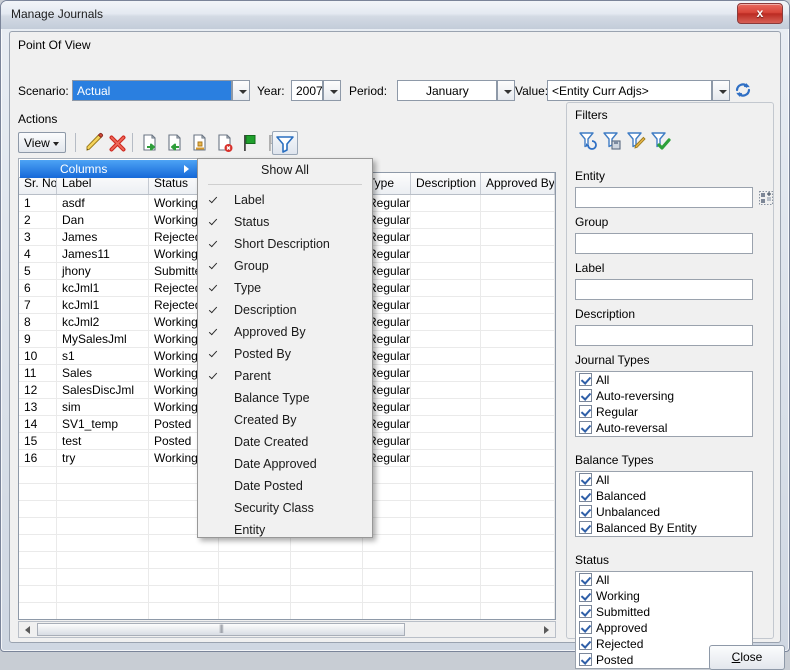 This screenshot has width=790, height=670. Describe the element at coordinates (332, 90) in the screenshot. I see `year-dropdown-button` at that location.